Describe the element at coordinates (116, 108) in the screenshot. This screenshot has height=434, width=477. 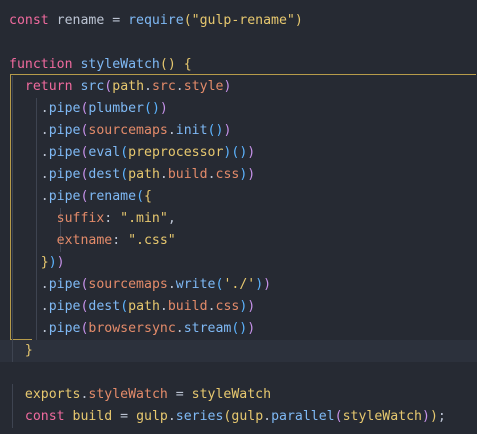
I see `code-token: plumber` at that location.